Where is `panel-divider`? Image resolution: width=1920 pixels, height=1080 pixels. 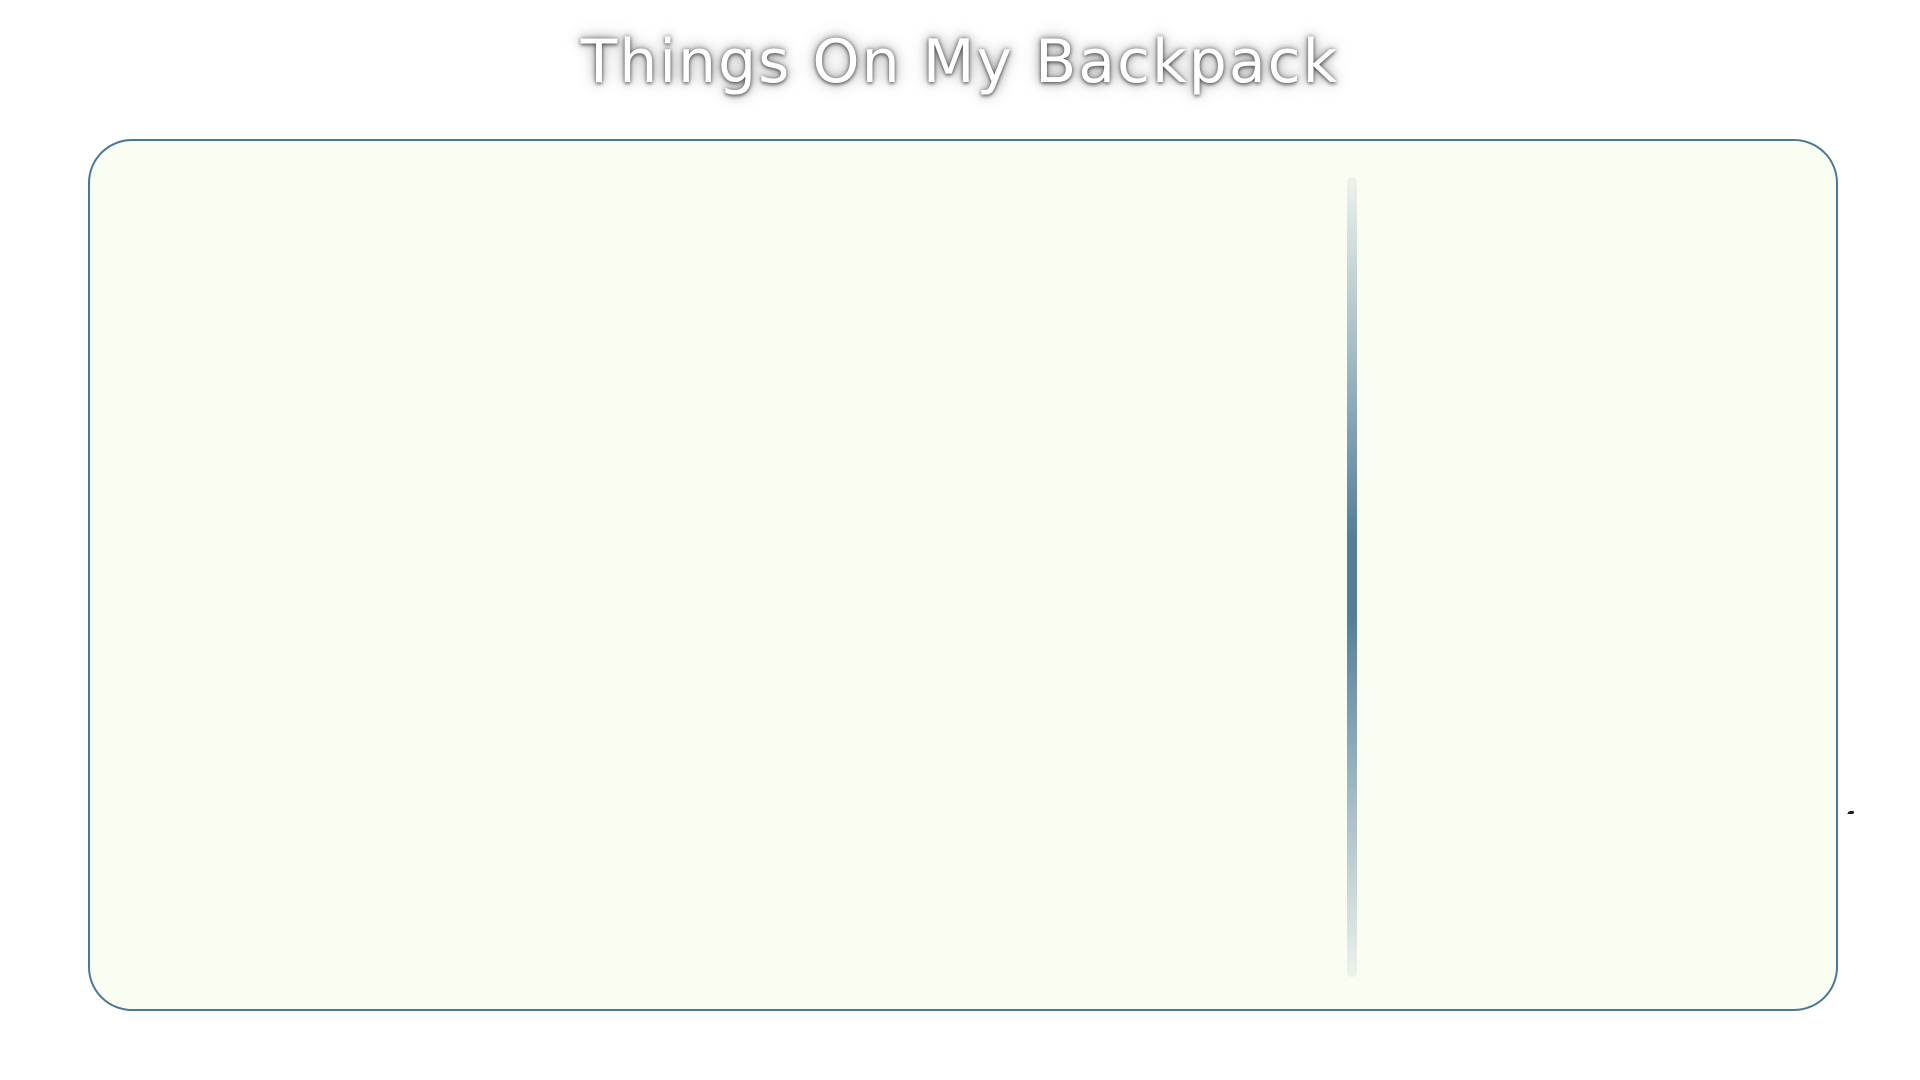
panel-divider is located at coordinates (1352, 577).